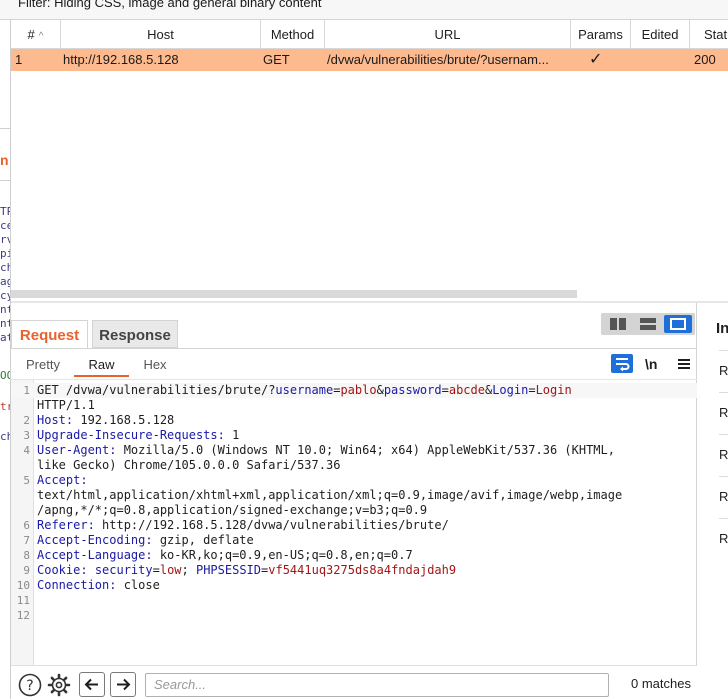 The image size is (728, 699). I want to click on request-value: pablo, so click(358, 390).